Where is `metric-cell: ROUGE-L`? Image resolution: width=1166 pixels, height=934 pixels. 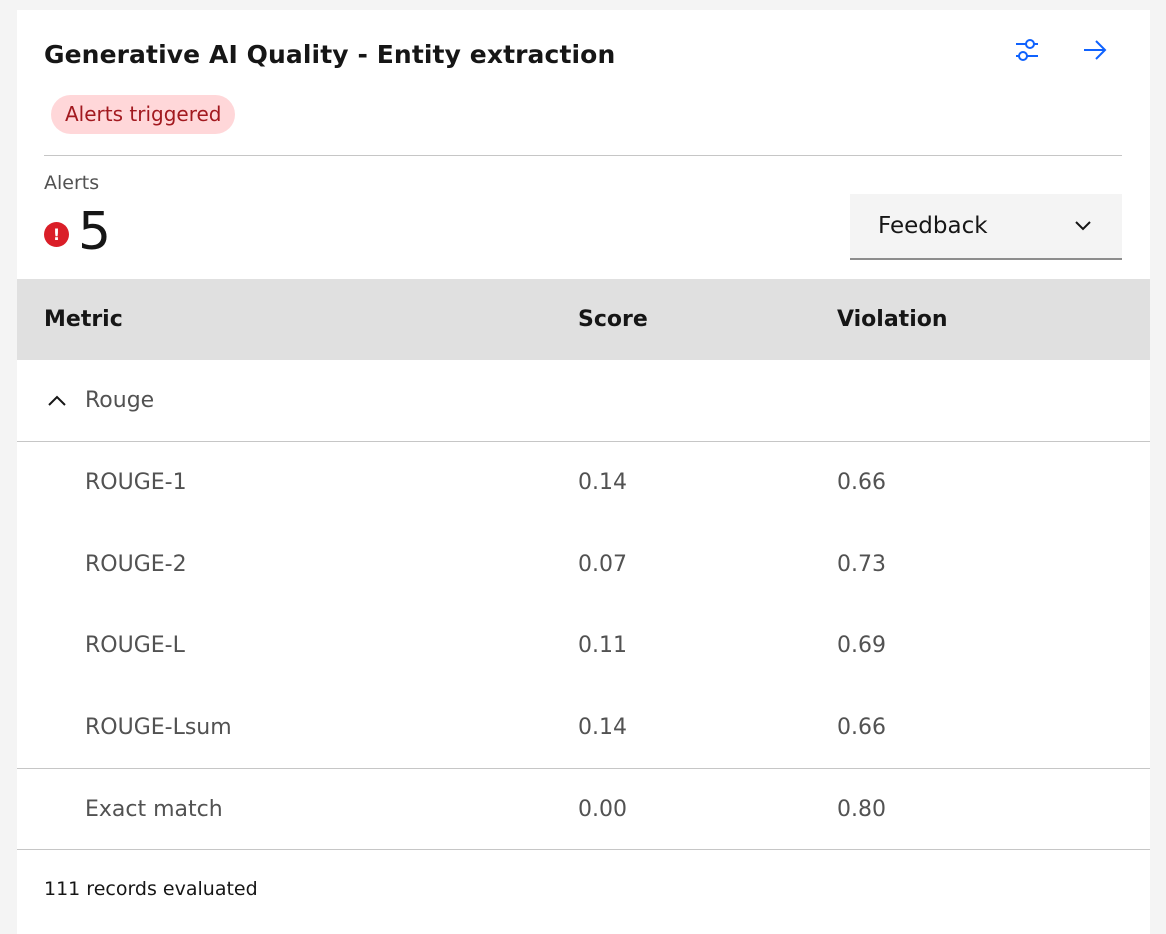
metric-cell: ROUGE-L is located at coordinates (135, 645).